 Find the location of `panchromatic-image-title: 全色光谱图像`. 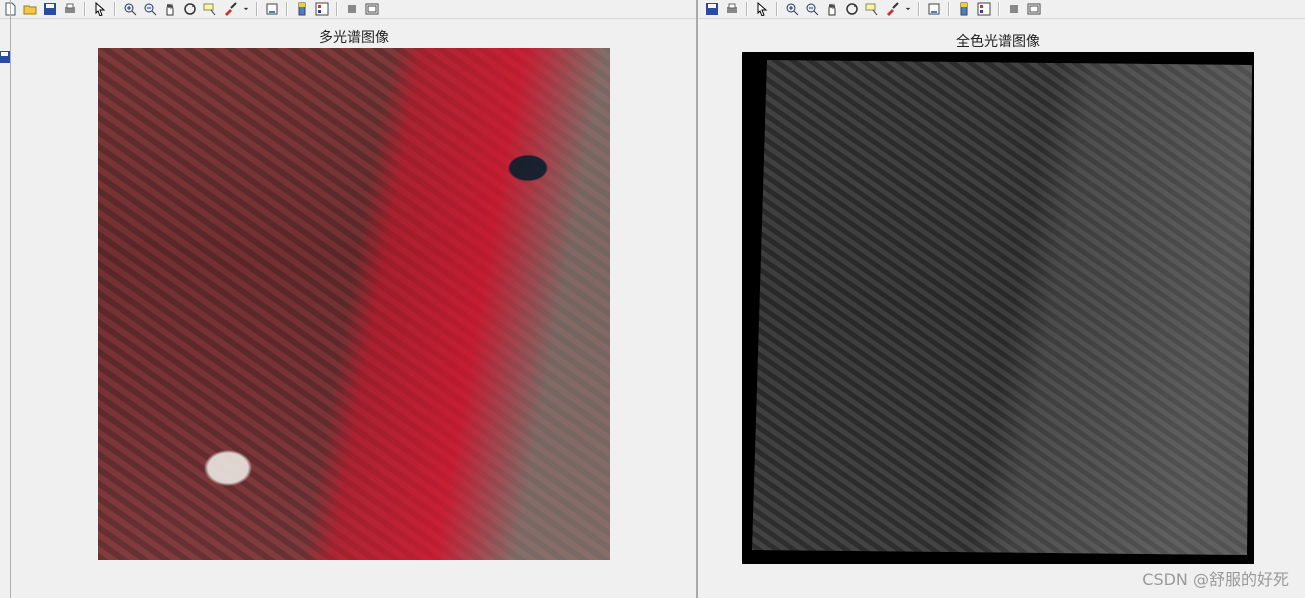

panchromatic-image-title: 全色光谱图像 is located at coordinates (998, 42).